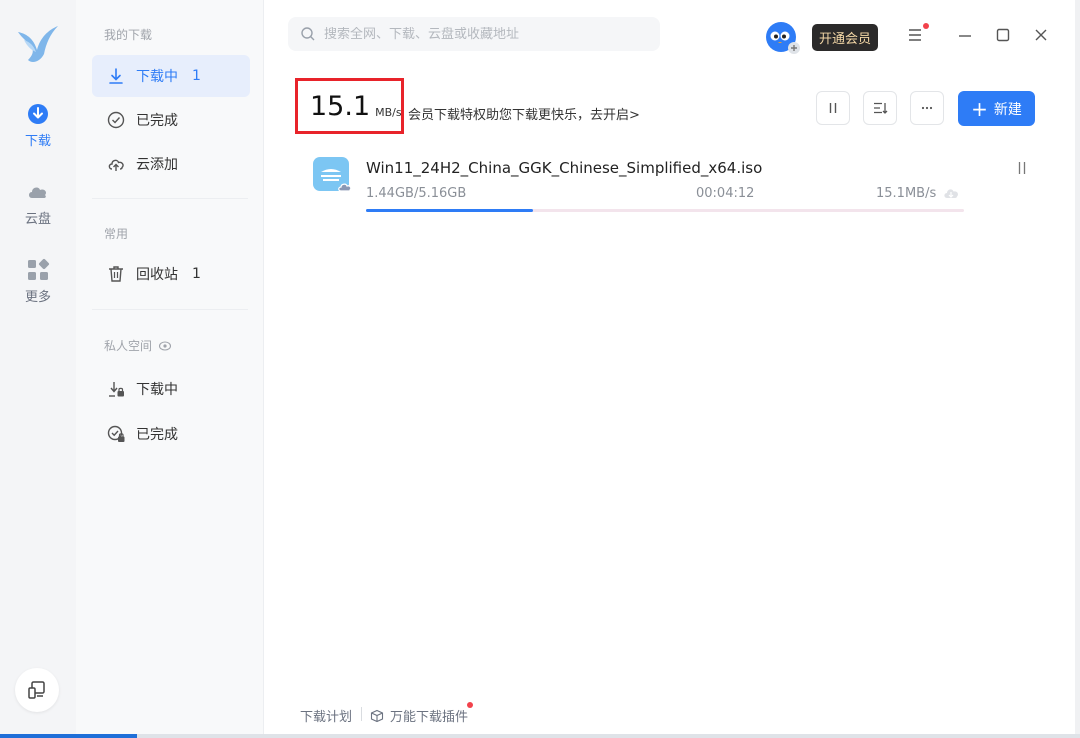 This screenshot has height=738, width=1080. I want to click on apps-grid-icon, so click(39, 269).